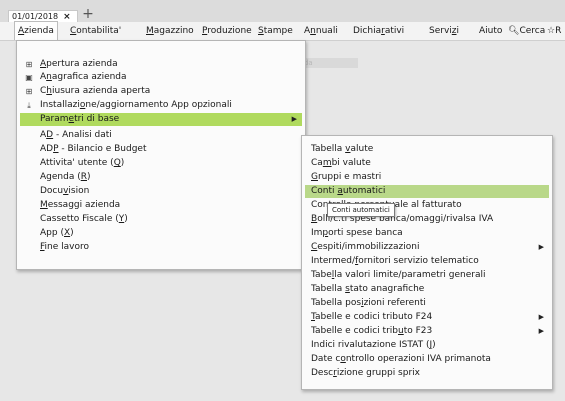 The image size is (565, 401). What do you see at coordinates (427, 373) in the screenshot?
I see `submenu-item-descrizione-sprix: Descrizione gruppi sprix` at bounding box center [427, 373].